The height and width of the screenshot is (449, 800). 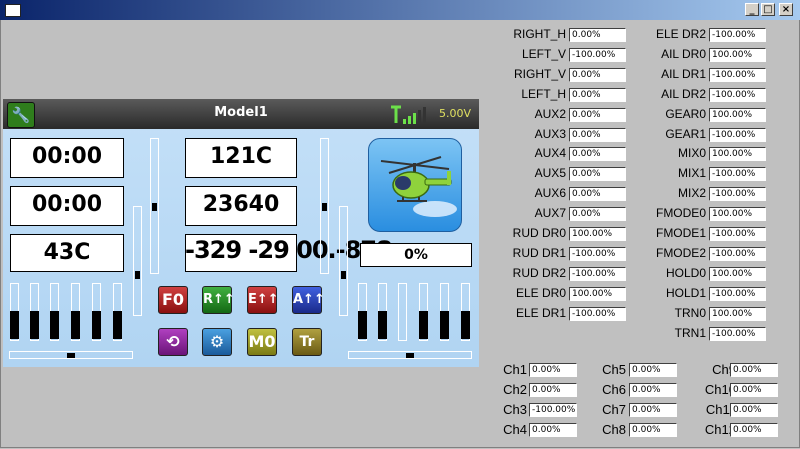 What do you see at coordinates (614, 389) in the screenshot?
I see `channel-label: Ch6` at bounding box center [614, 389].